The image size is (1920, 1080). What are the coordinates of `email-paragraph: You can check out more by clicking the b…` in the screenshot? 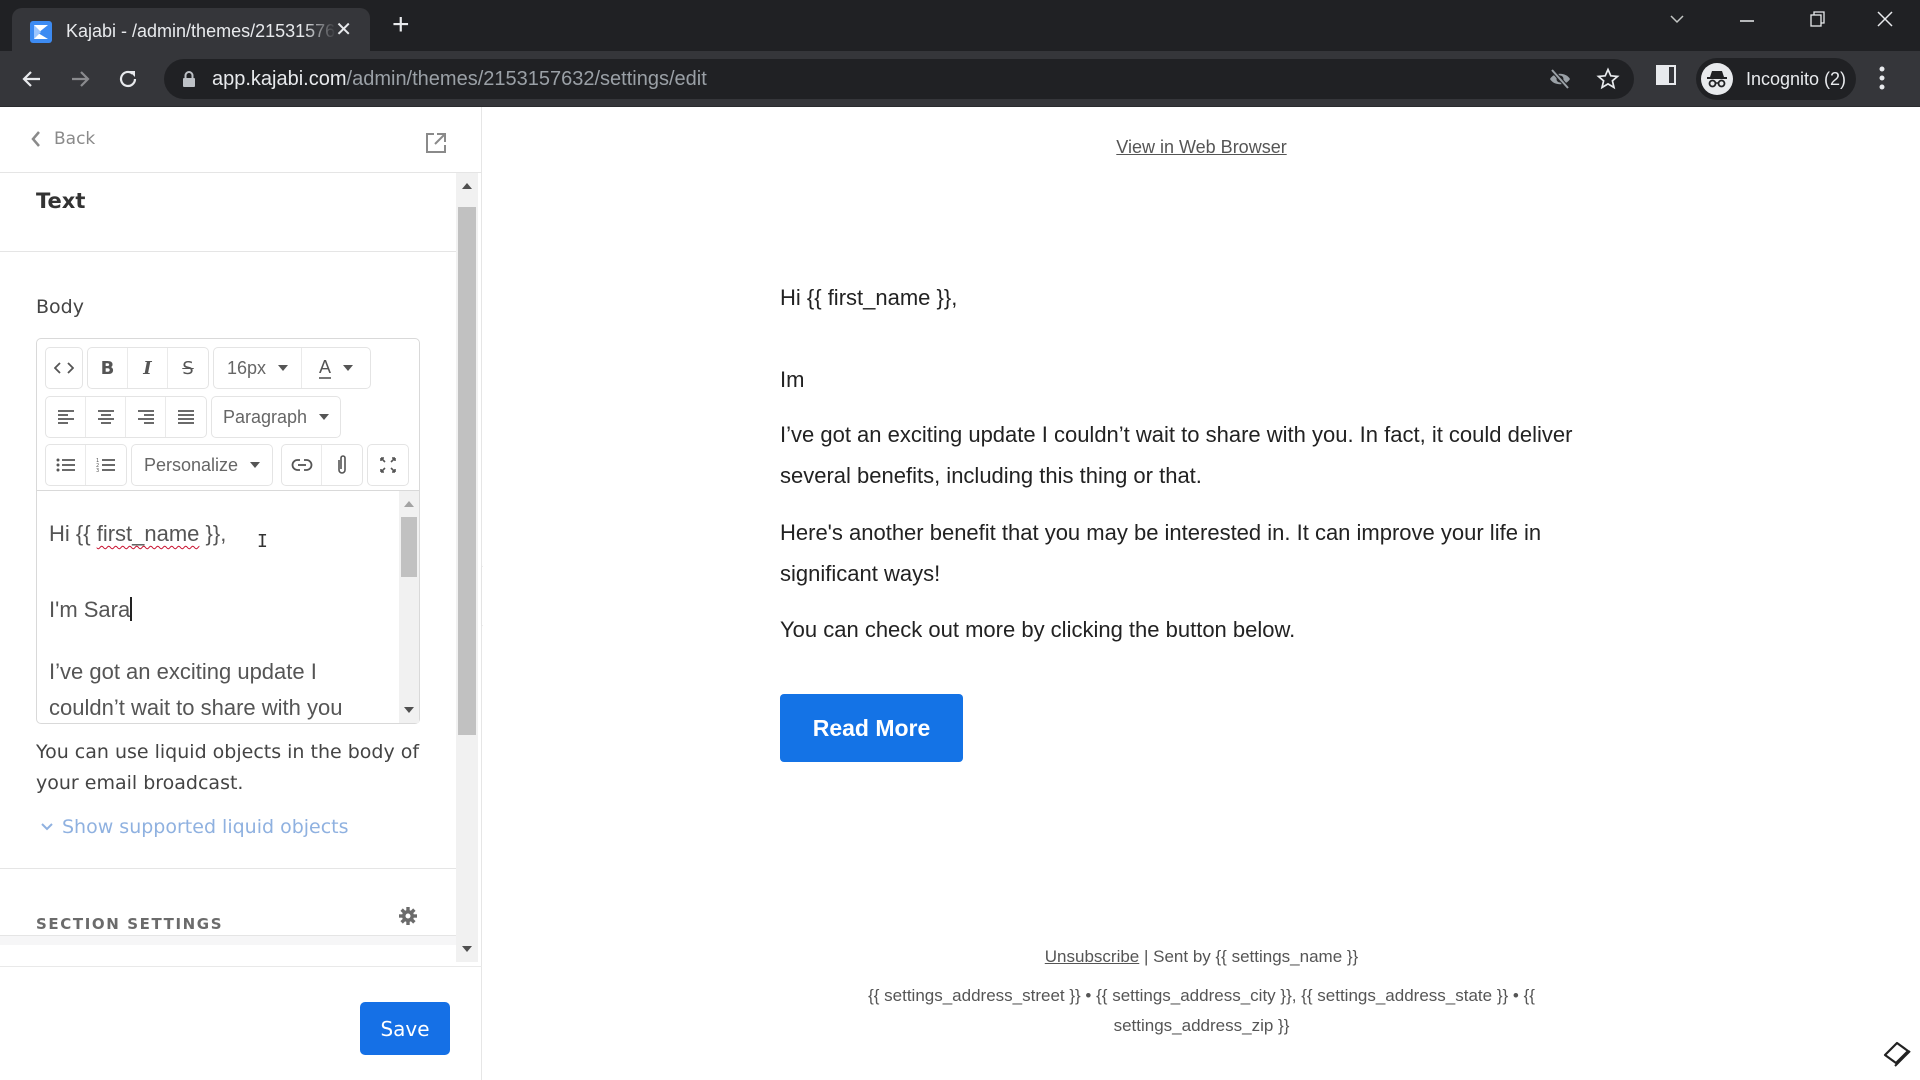 It's located at (1038, 629).